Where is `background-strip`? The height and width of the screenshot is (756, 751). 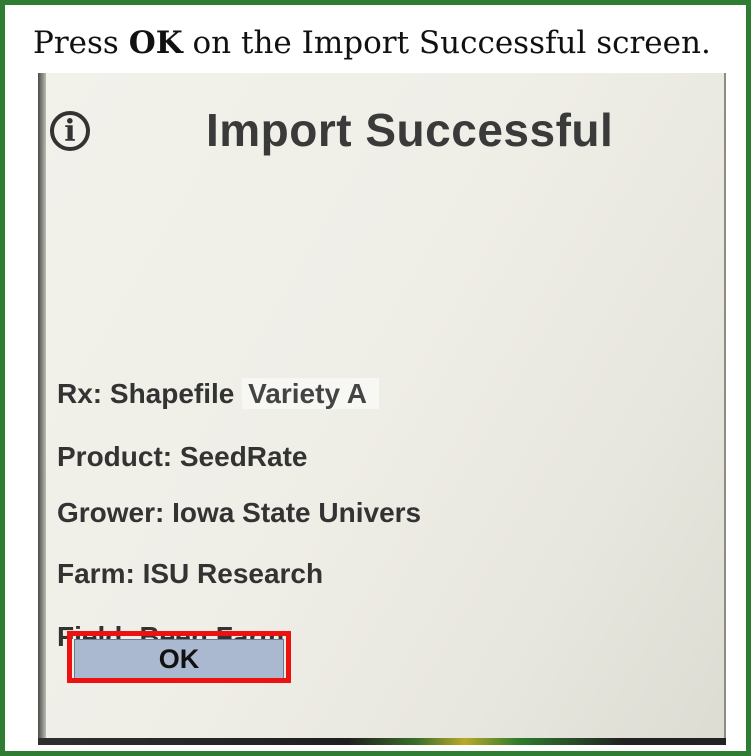
background-strip is located at coordinates (382, 741).